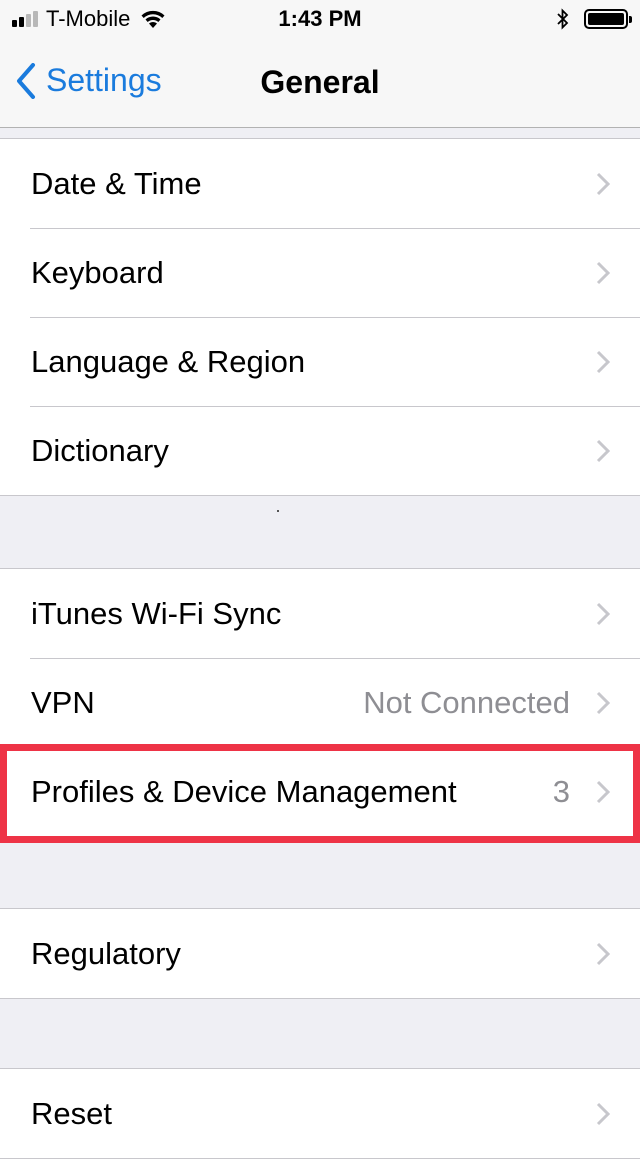 The height and width of the screenshot is (1159, 640). Describe the element at coordinates (168, 361) in the screenshot. I see `row-label: Language & Region` at that location.